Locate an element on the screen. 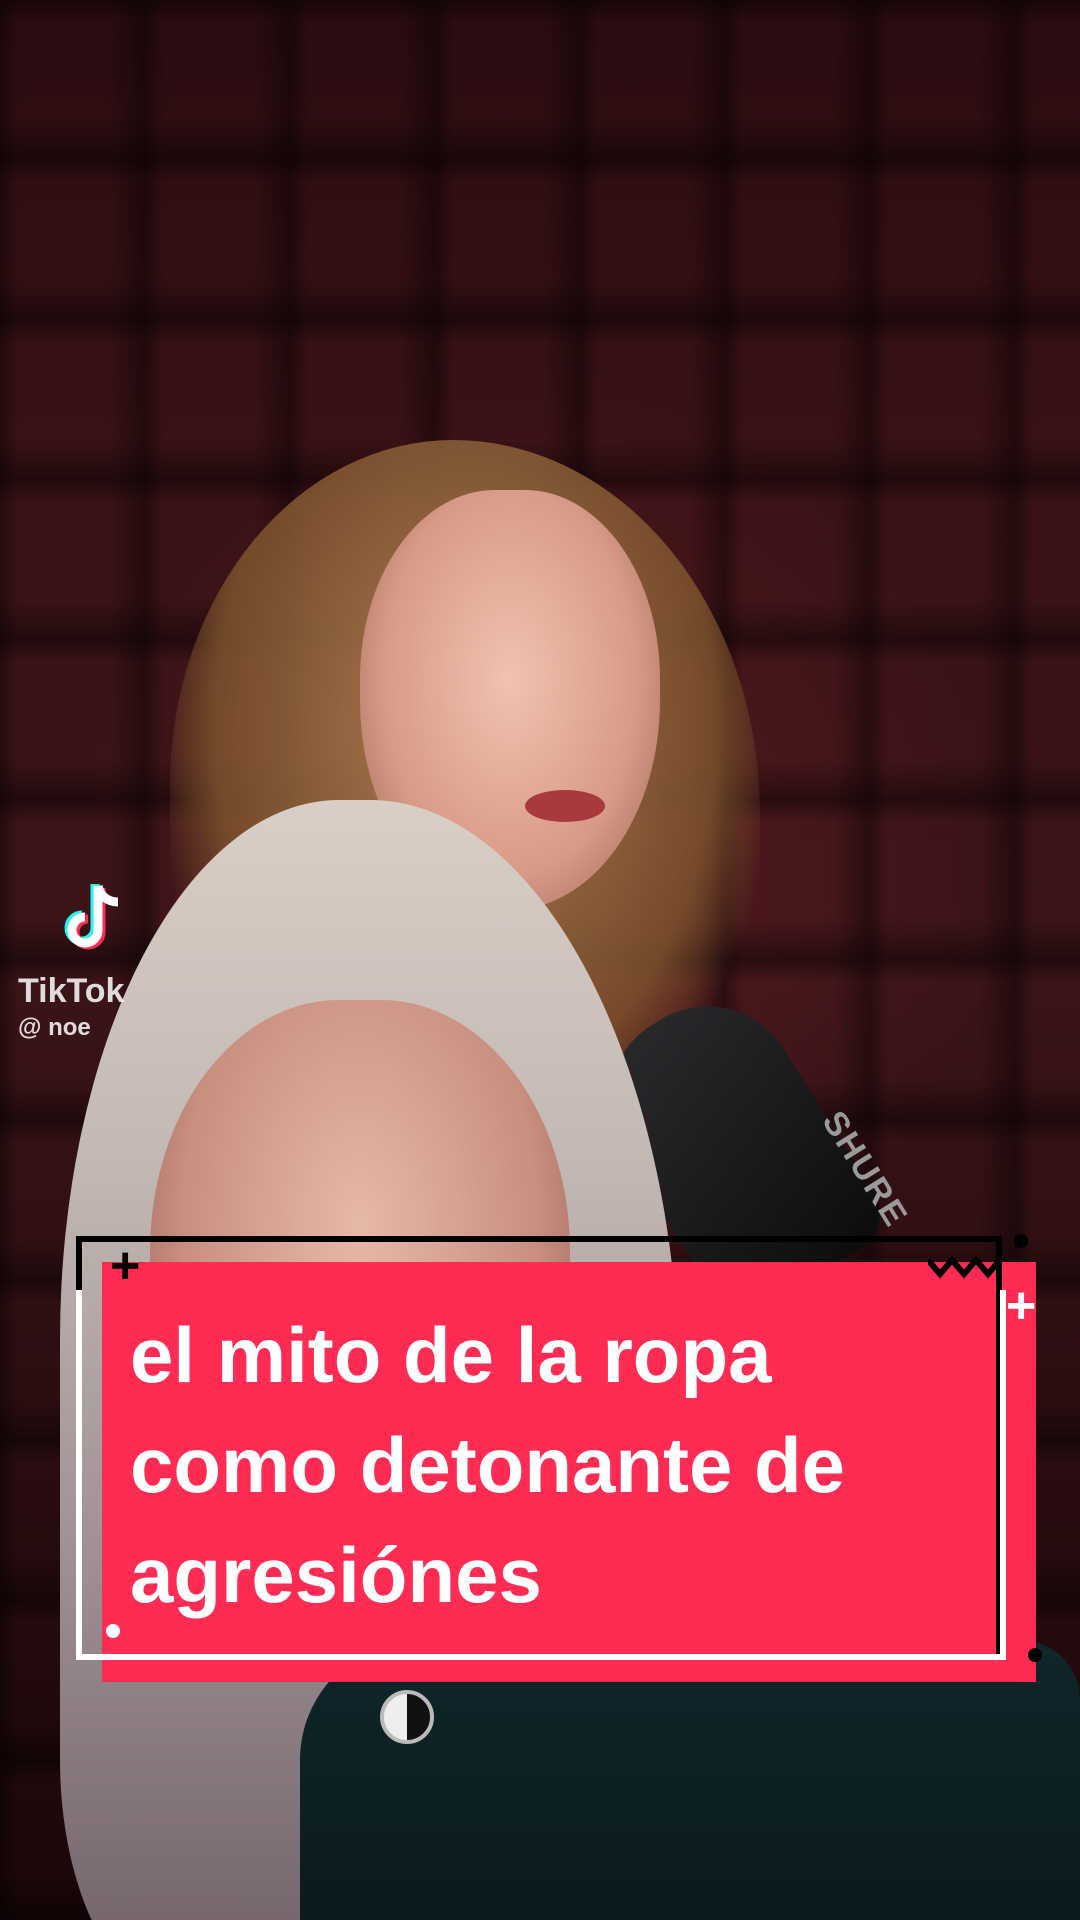 The image size is (1080, 1920). caption-line-2: como detonante de is located at coordinates (488, 1465).